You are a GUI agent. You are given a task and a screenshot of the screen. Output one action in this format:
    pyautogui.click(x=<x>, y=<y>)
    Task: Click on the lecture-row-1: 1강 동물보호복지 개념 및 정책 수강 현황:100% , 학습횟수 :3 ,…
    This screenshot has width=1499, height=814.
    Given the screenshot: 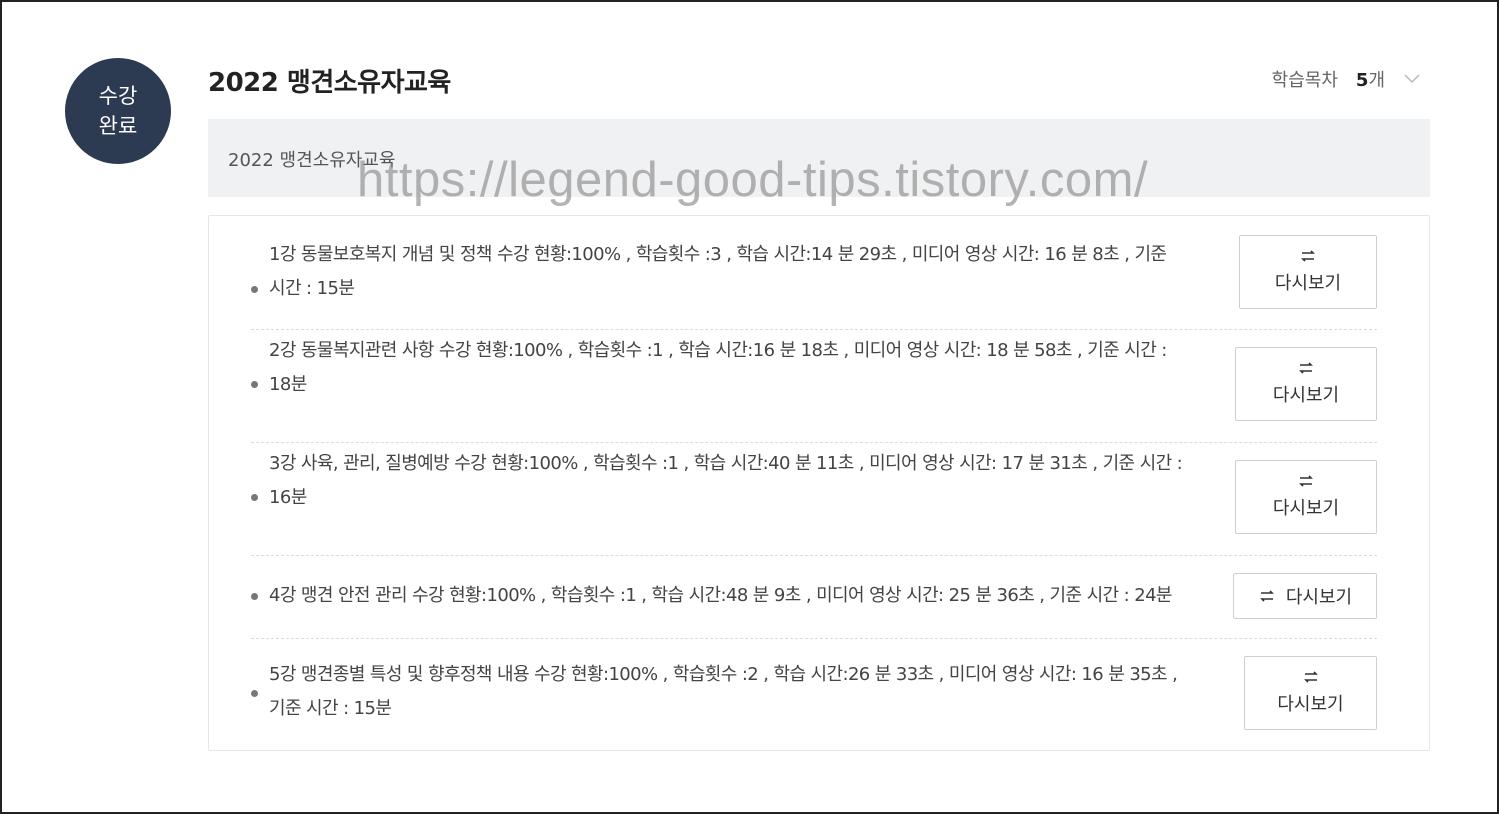 What is the action you would take?
    pyautogui.click(x=814, y=282)
    